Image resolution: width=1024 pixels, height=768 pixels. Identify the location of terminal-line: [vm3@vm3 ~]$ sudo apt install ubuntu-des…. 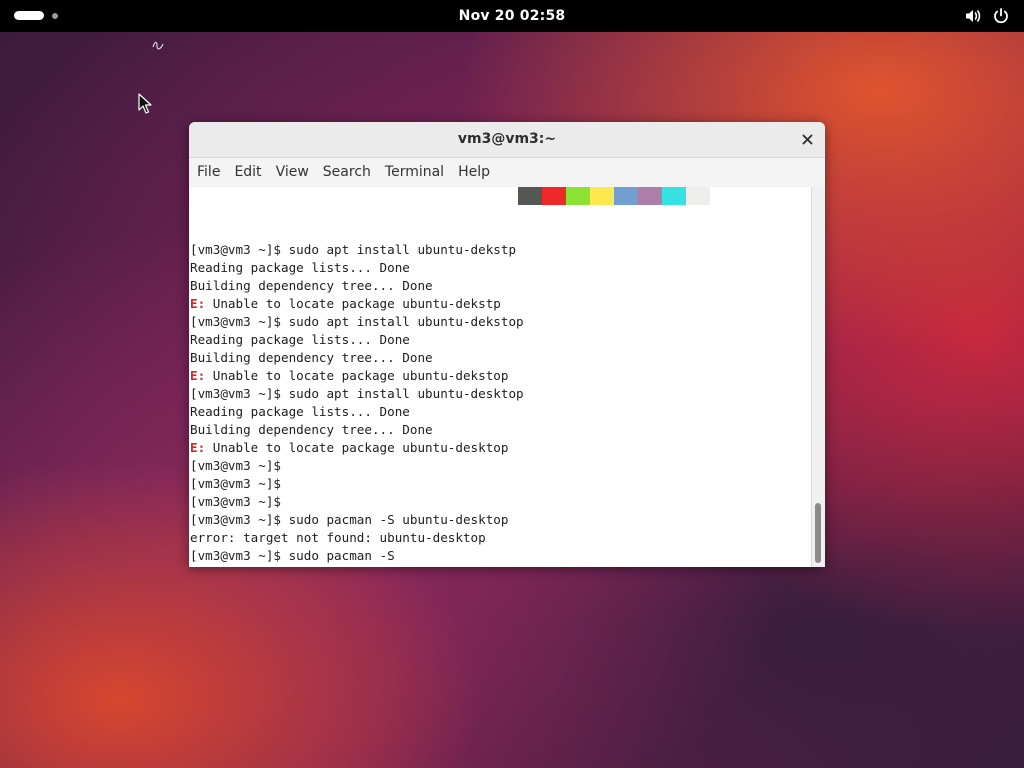
(357, 394).